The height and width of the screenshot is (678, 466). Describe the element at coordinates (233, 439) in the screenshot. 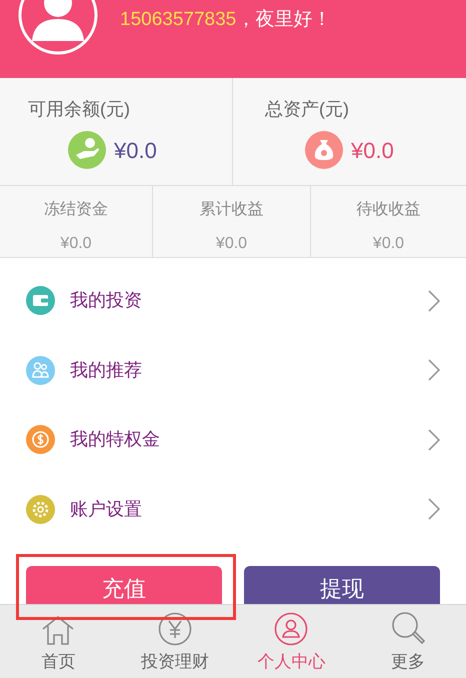

I see `menu-item: 我的特权金` at that location.